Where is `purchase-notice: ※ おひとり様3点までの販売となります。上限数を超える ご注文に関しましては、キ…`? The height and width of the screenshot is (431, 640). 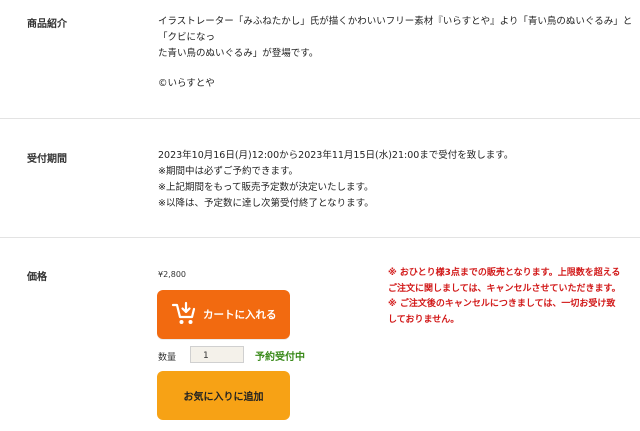 purchase-notice: ※ おひとり様3点までの販売となります。上限数を超える ご注文に関しましては、キ… is located at coordinates (508, 297).